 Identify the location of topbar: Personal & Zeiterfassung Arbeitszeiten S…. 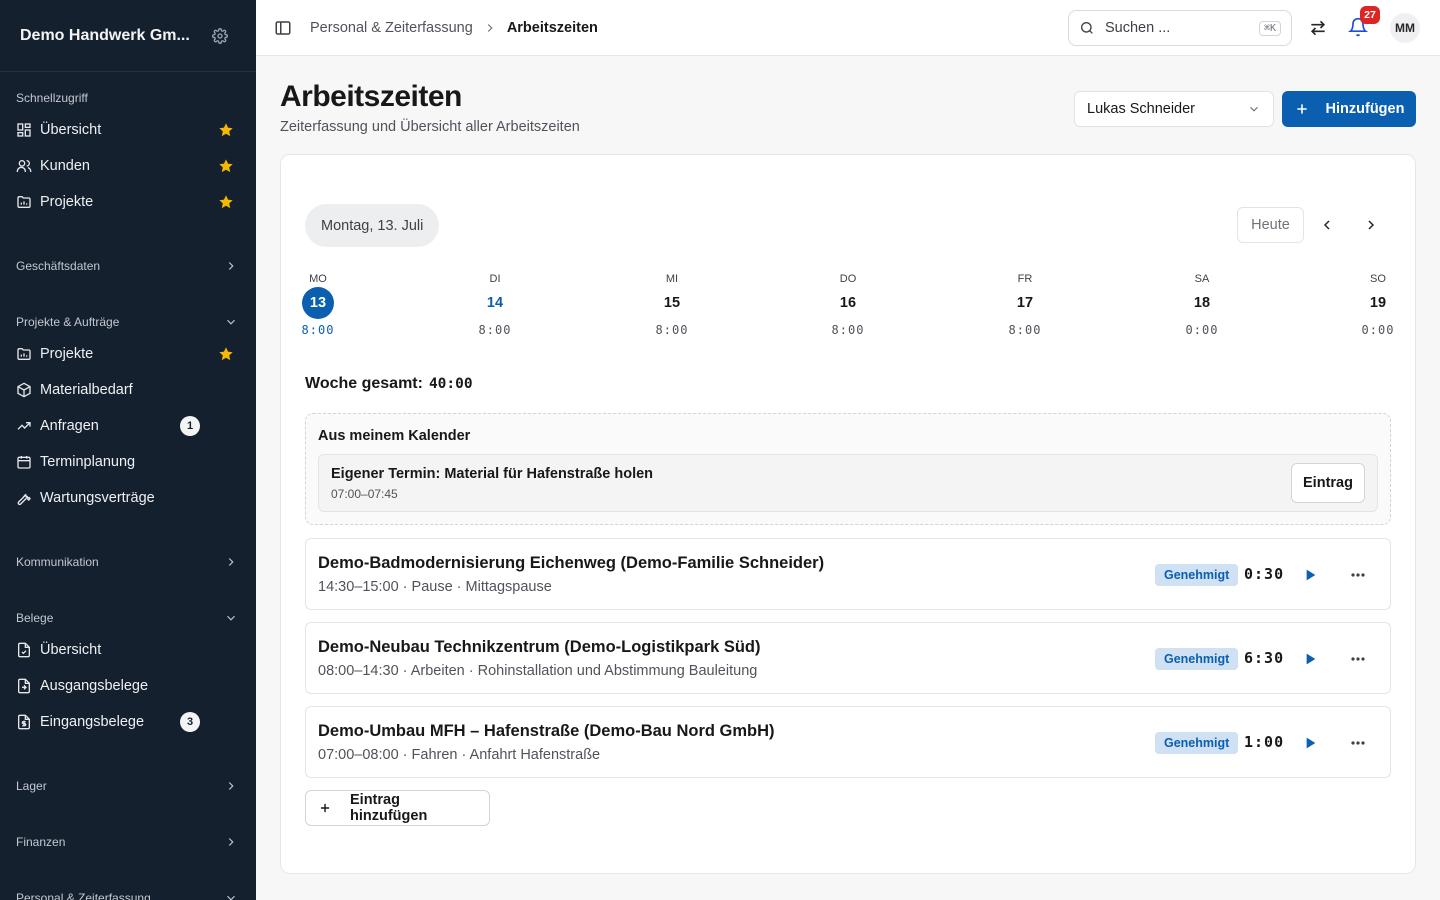
(848, 28).